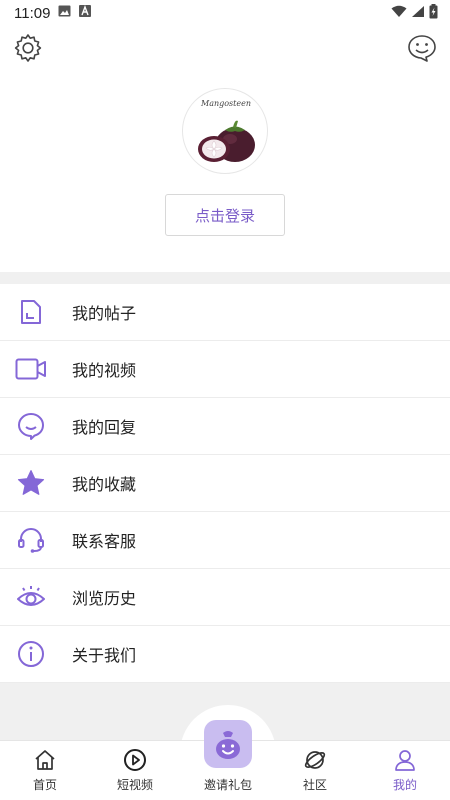 The width and height of the screenshot is (450, 800). I want to click on nav-label: 我的, so click(404, 785).